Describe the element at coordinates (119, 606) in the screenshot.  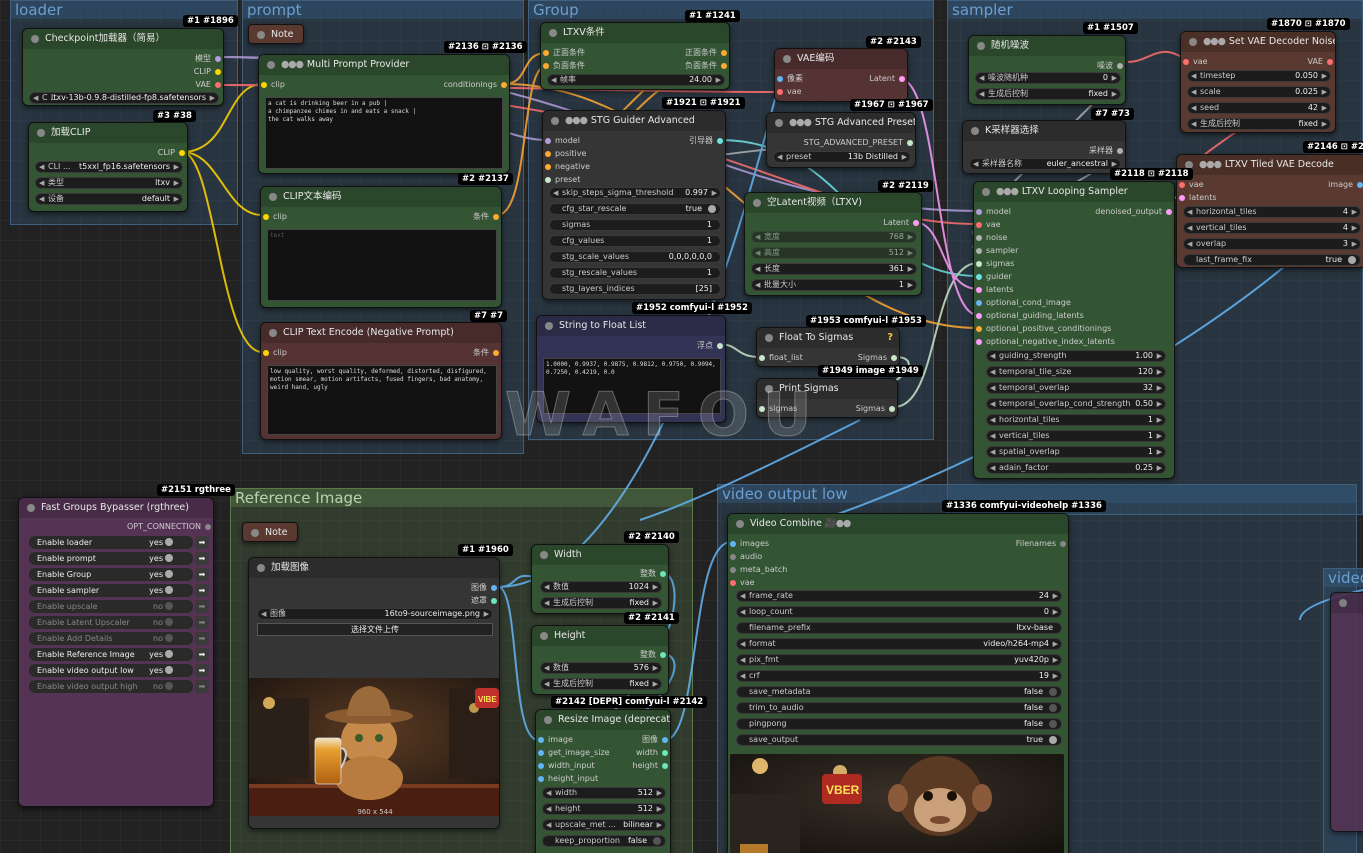
I see `bypasser-toggle-row: Enable upscale no ➡` at that location.